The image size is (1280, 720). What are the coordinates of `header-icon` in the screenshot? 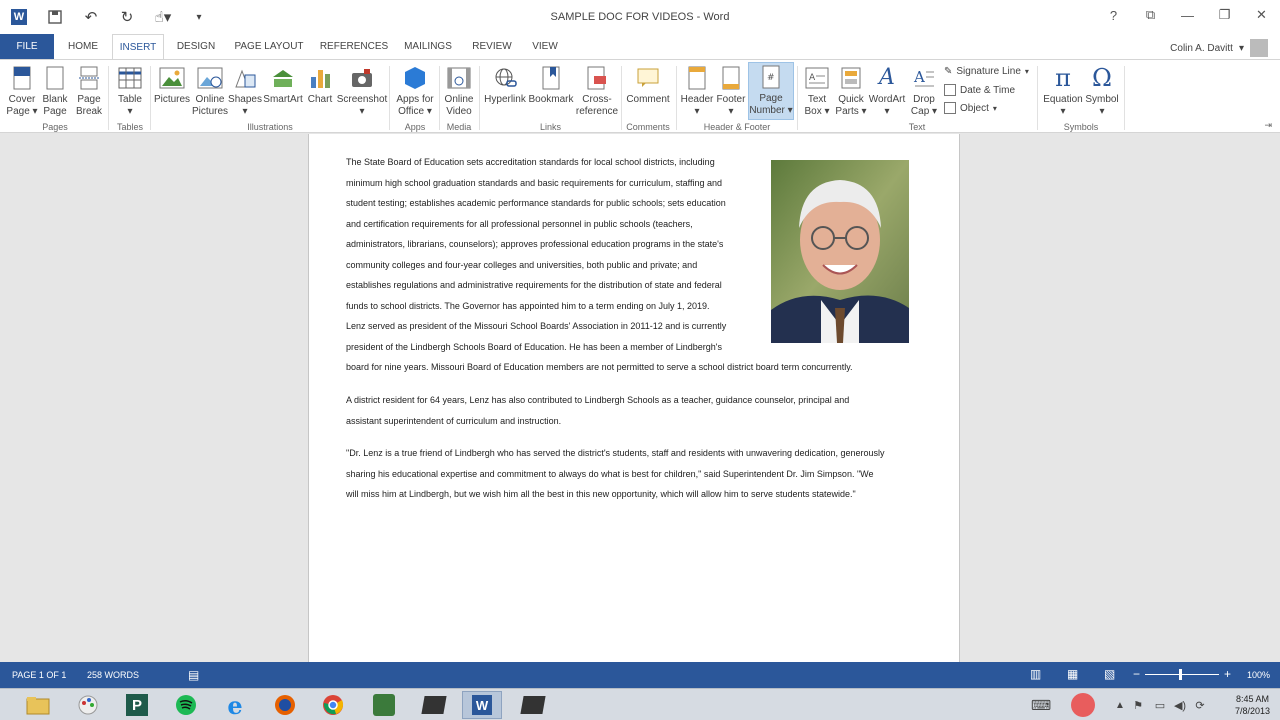 It's located at (697, 78).